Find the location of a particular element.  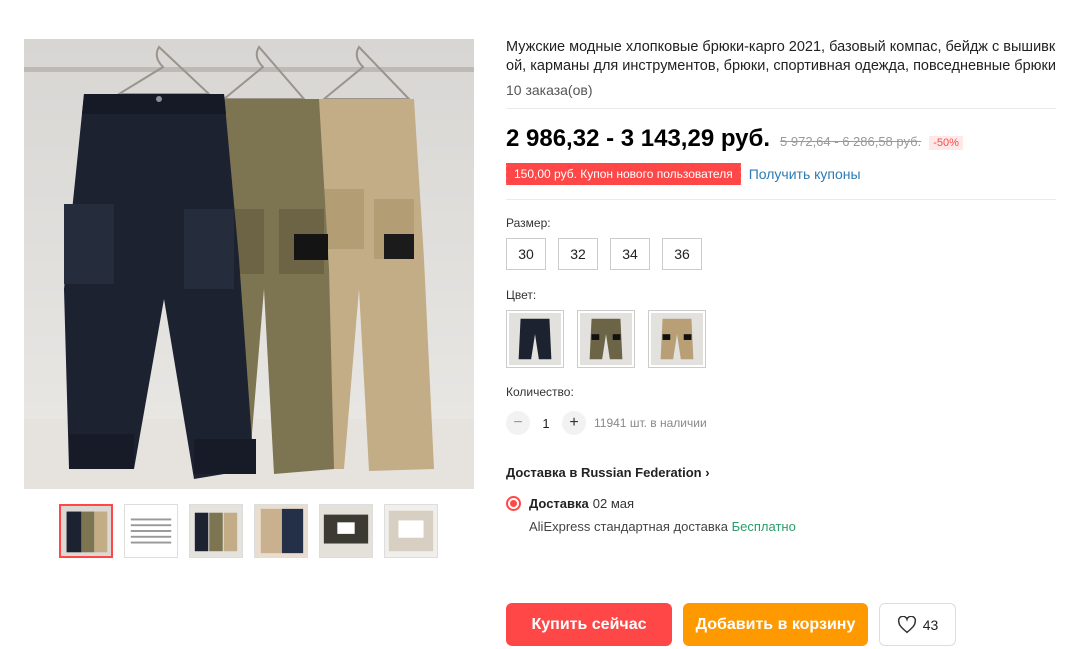

color-option-khaki is located at coordinates (677, 339).